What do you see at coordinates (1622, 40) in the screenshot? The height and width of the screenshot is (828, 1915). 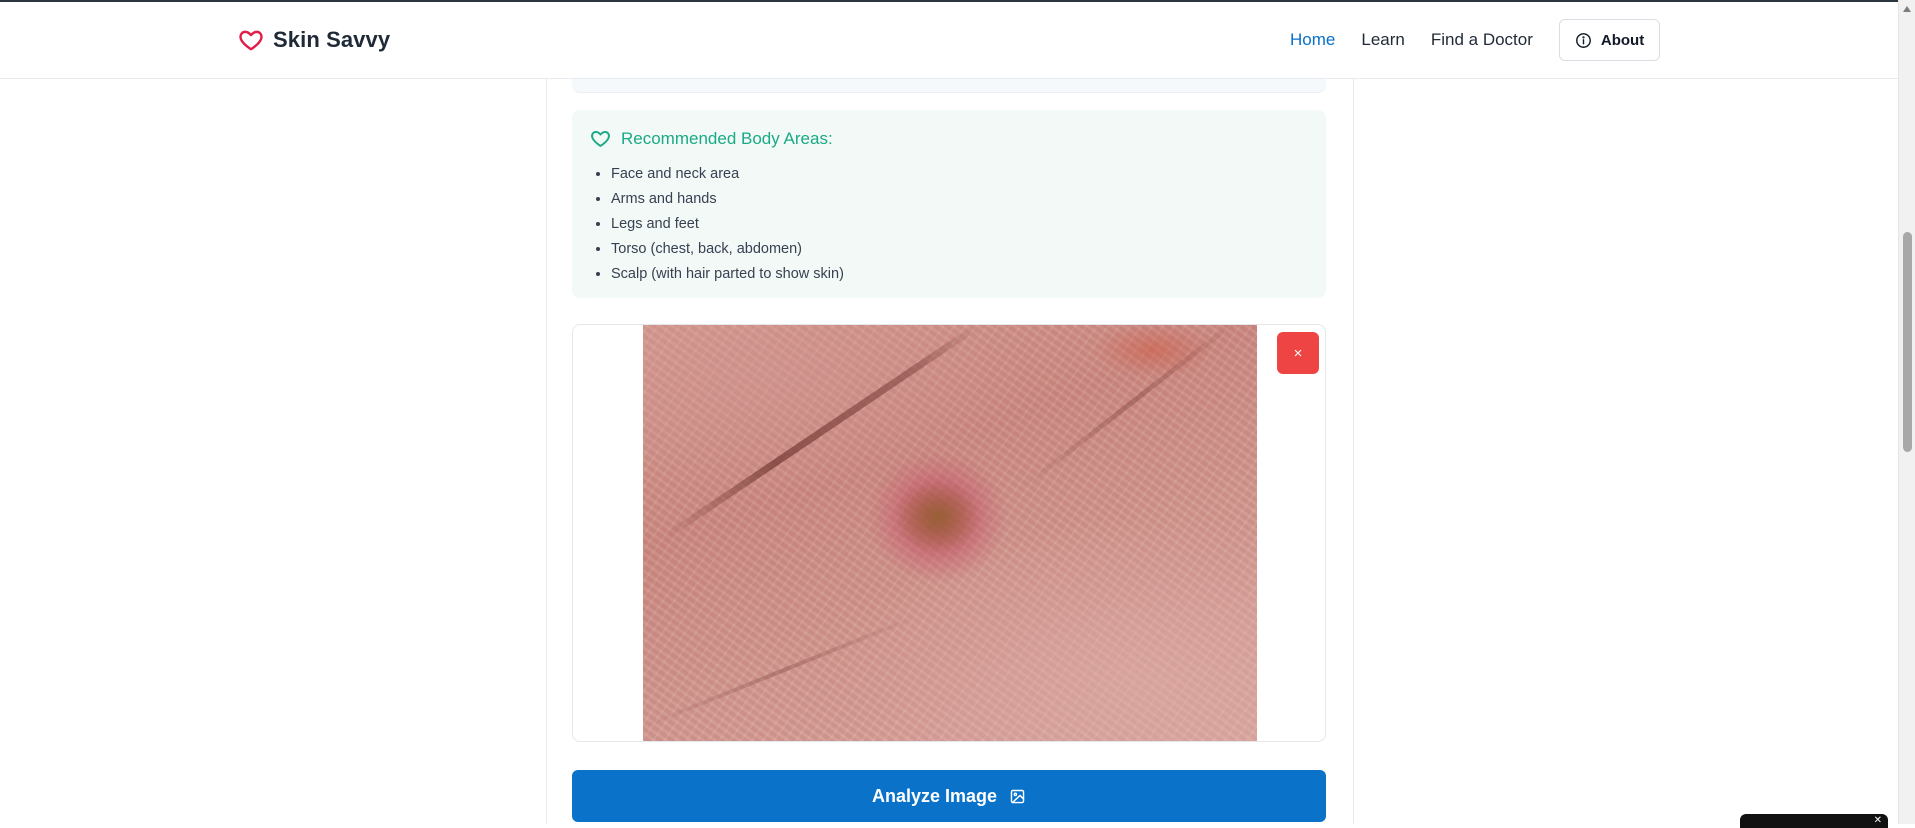 I see `about-label: About` at bounding box center [1622, 40].